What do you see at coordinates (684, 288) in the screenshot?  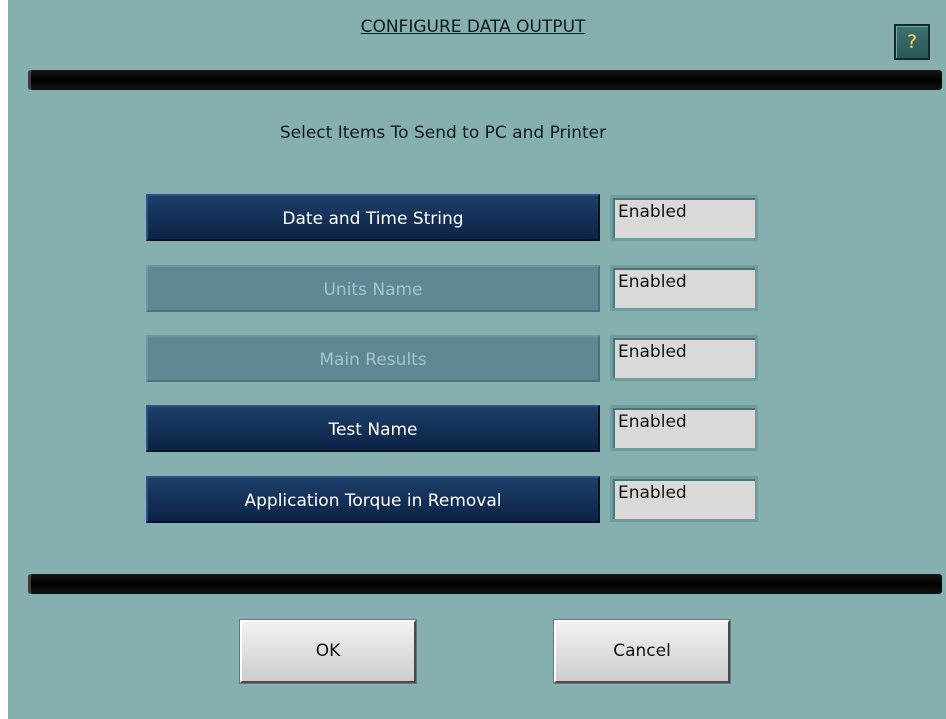 I see `item-status-units-name: Enabled` at bounding box center [684, 288].